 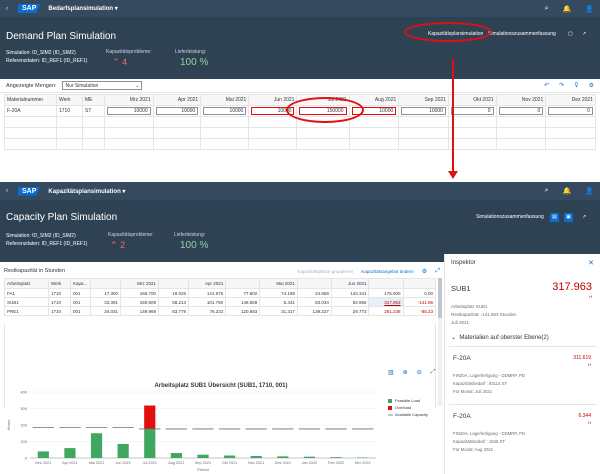 I want to click on value-cell: 29.773, so click(x=350, y=311).